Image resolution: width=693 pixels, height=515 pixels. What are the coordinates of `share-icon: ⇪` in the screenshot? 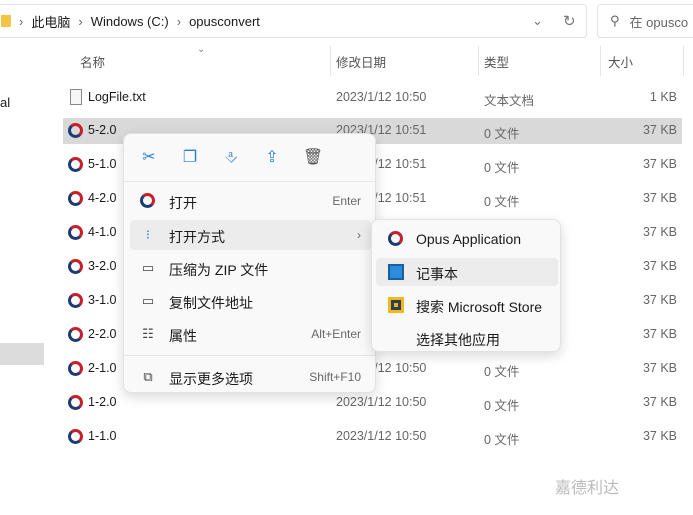 It's located at (272, 158).